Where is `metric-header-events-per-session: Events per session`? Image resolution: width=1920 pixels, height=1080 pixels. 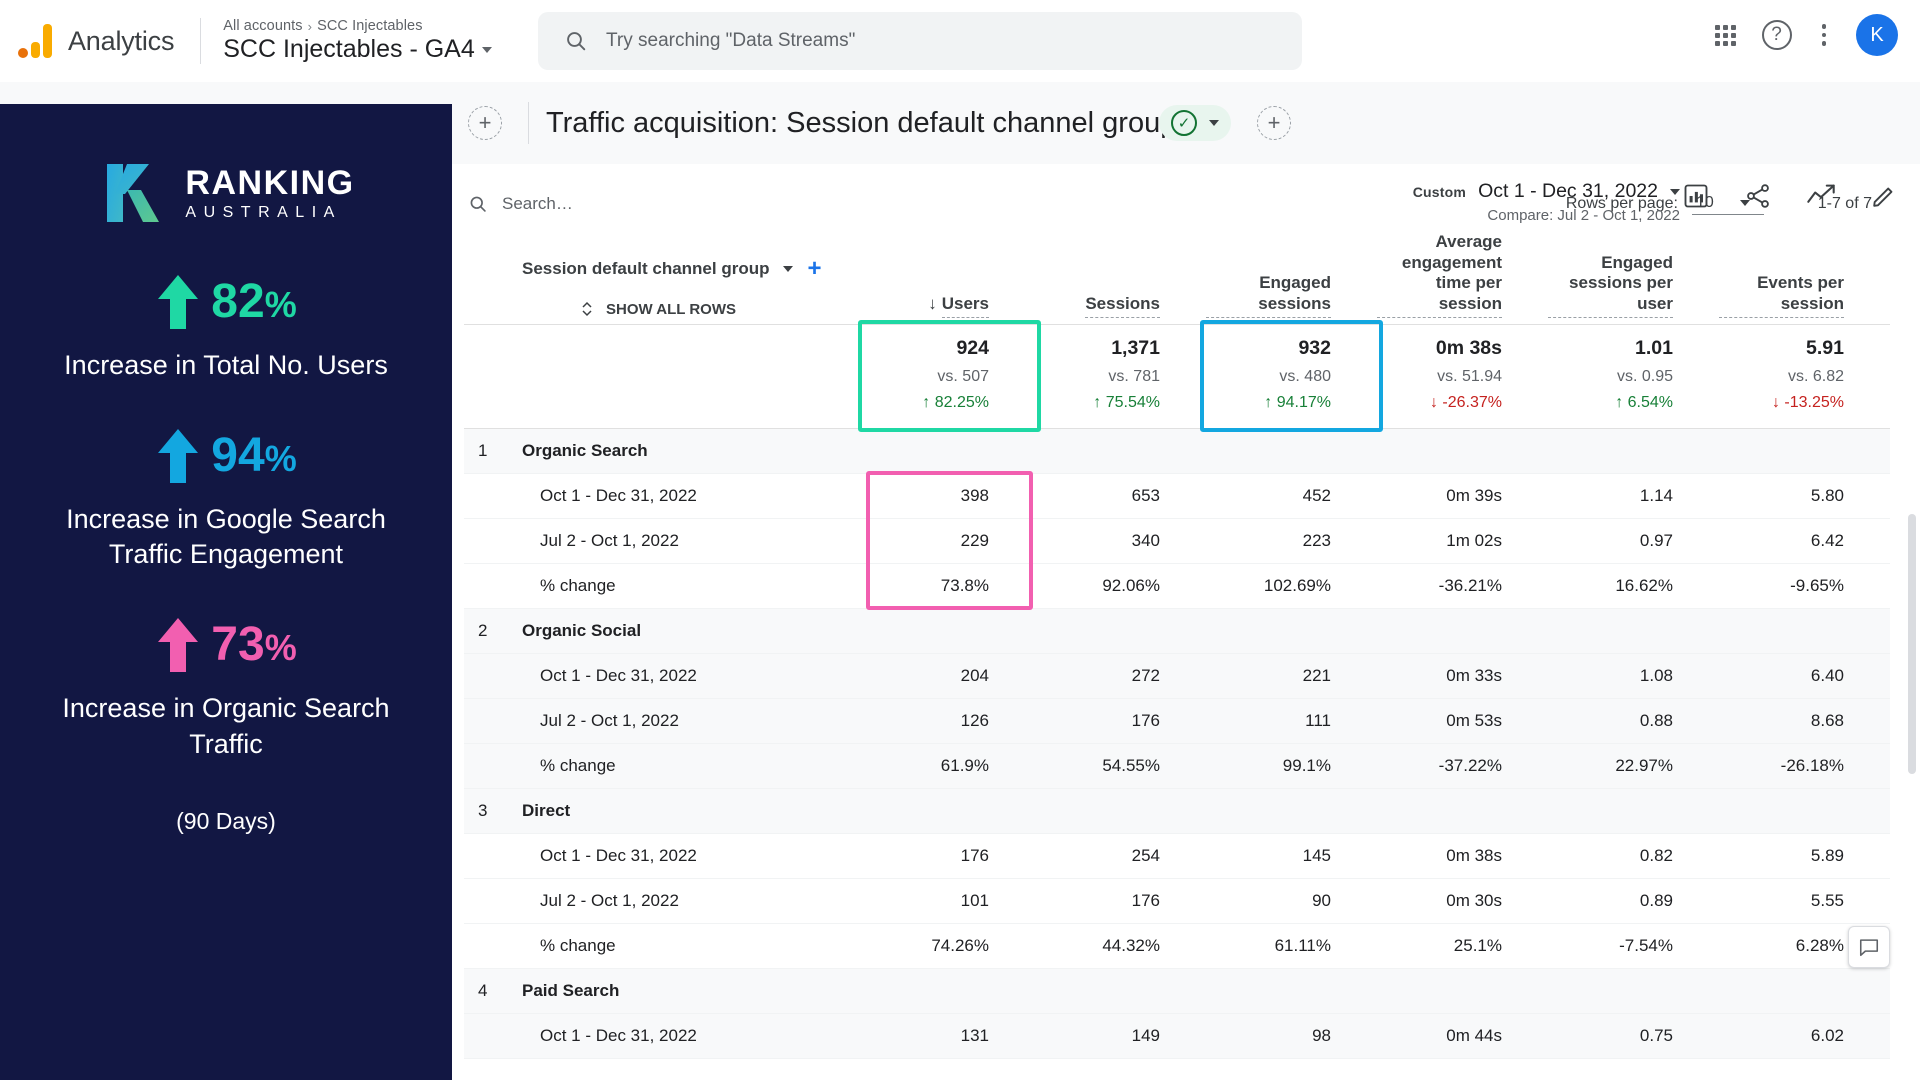
metric-header-events-per-session: Events per session is located at coordinates (1804, 278).